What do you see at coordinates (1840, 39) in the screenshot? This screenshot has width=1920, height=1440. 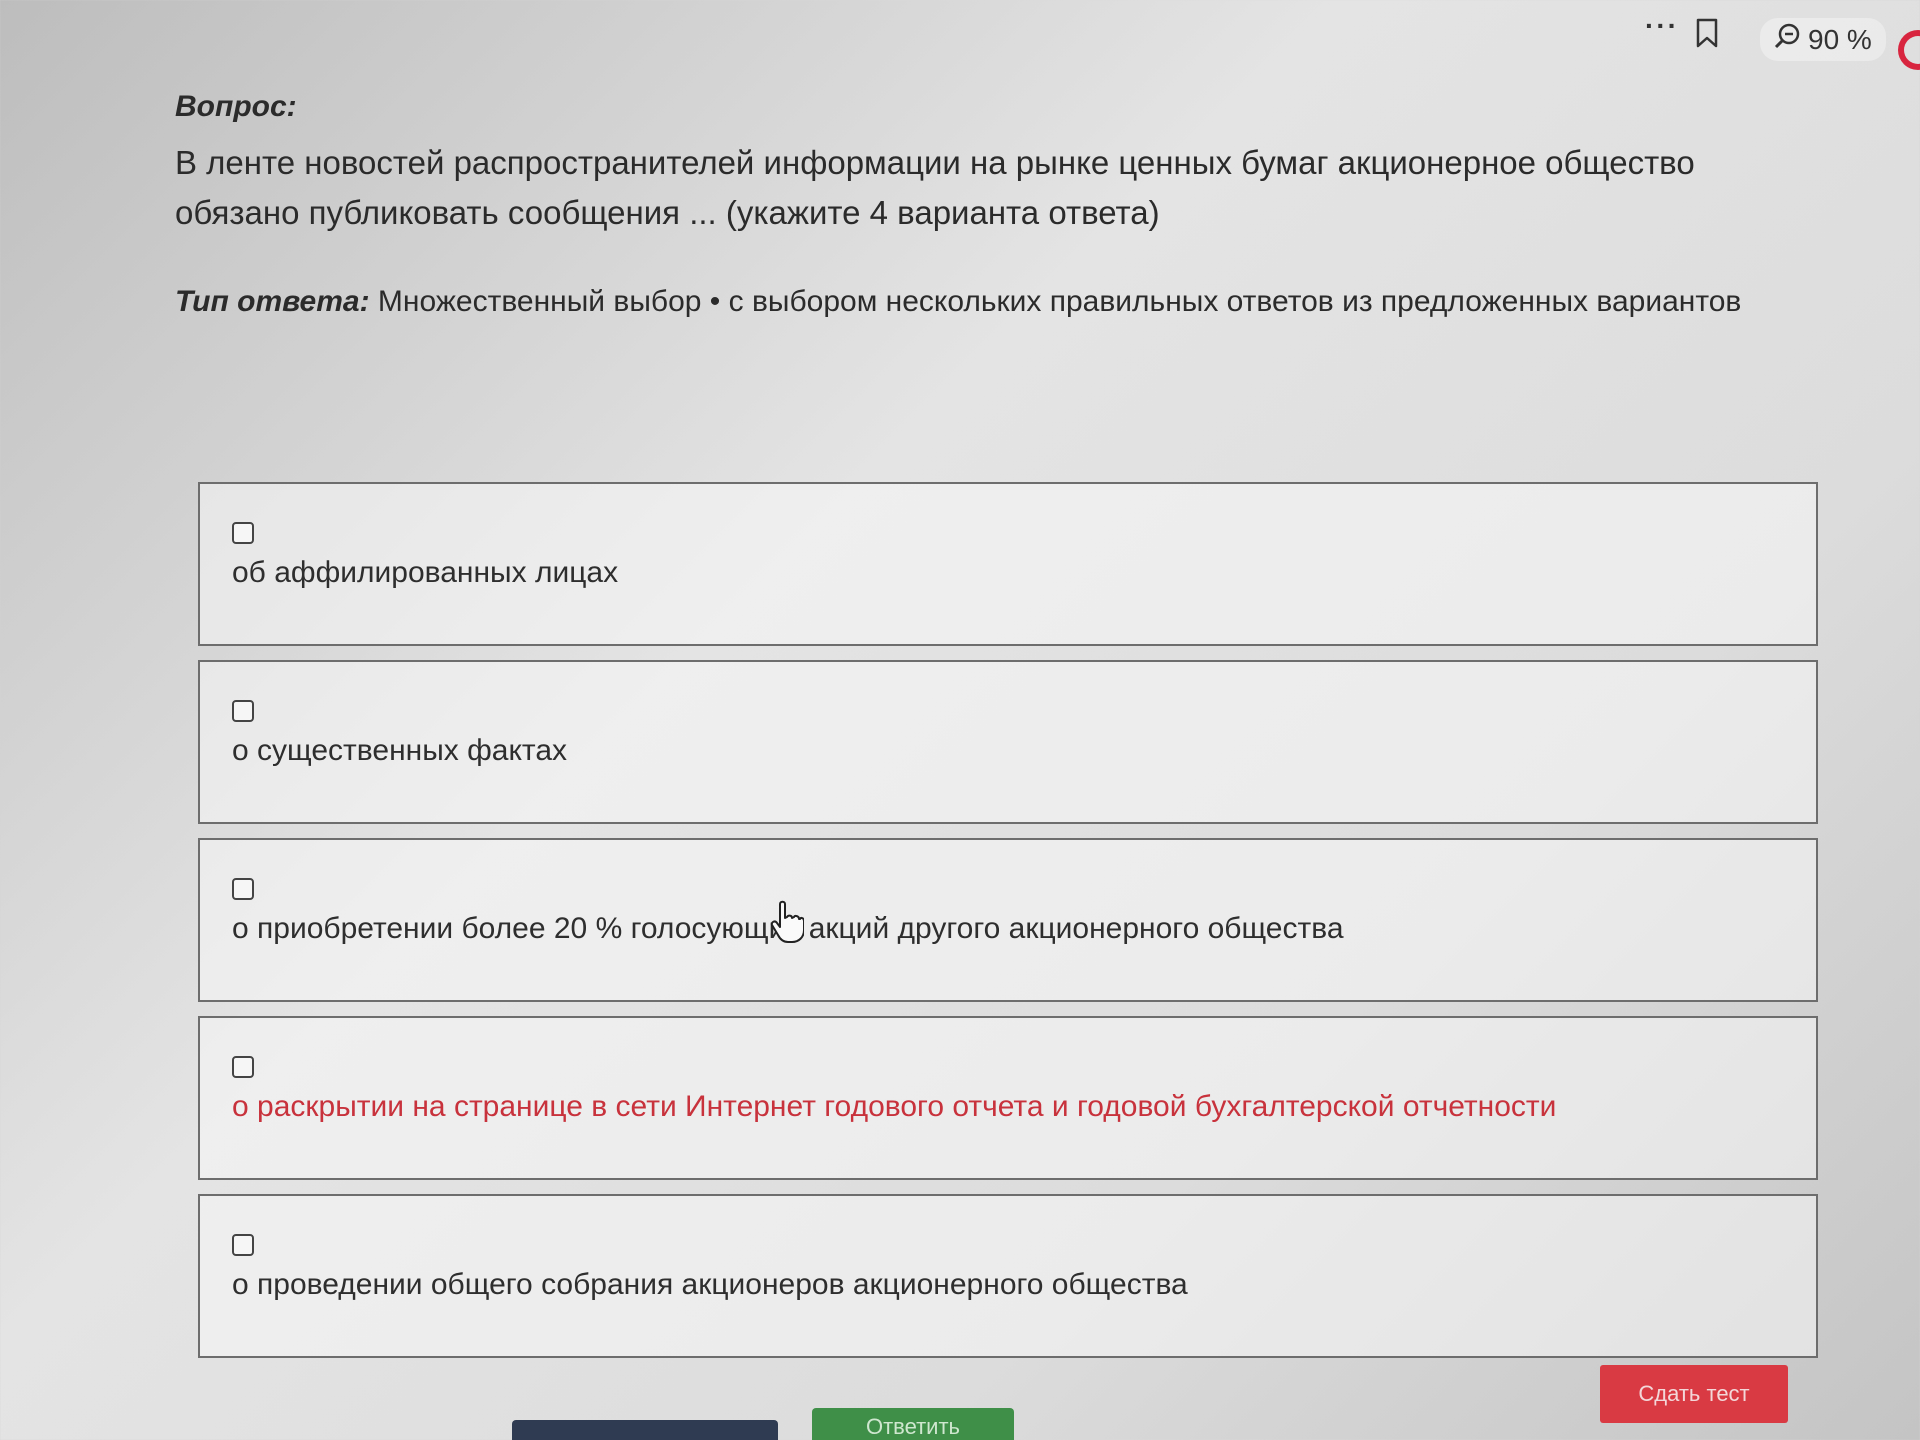 I see `zoom-value: 90 %` at bounding box center [1840, 39].